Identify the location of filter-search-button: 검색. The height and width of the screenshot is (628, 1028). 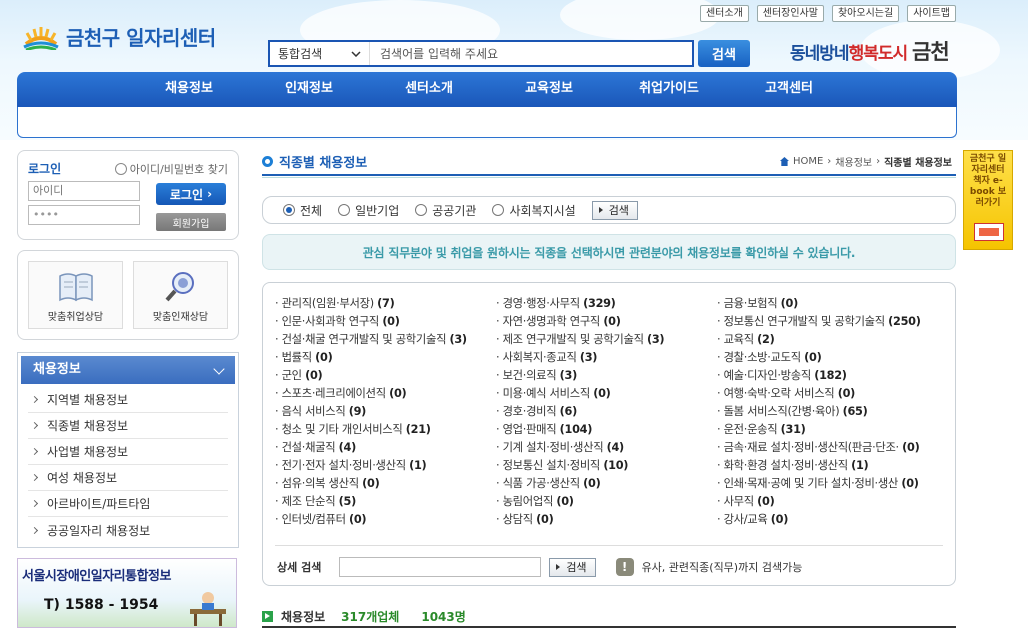
(614, 210).